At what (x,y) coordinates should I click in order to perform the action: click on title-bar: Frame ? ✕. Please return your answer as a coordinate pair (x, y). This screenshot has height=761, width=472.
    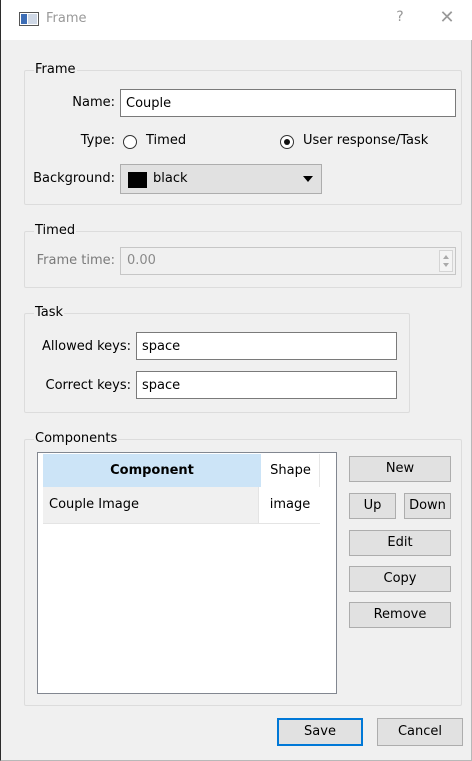
    Looking at the image, I should click on (236, 20).